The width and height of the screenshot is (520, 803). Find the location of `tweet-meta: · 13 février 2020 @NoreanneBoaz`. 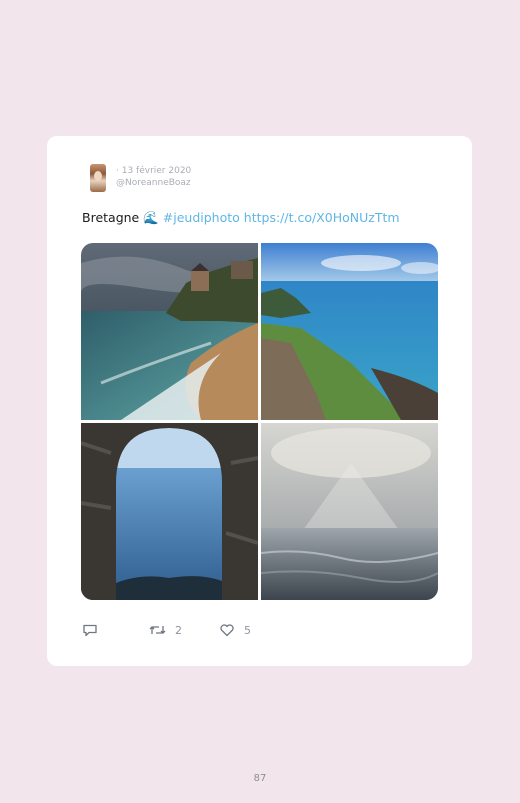

tweet-meta: · 13 février 2020 @NoreanneBoaz is located at coordinates (153, 177).